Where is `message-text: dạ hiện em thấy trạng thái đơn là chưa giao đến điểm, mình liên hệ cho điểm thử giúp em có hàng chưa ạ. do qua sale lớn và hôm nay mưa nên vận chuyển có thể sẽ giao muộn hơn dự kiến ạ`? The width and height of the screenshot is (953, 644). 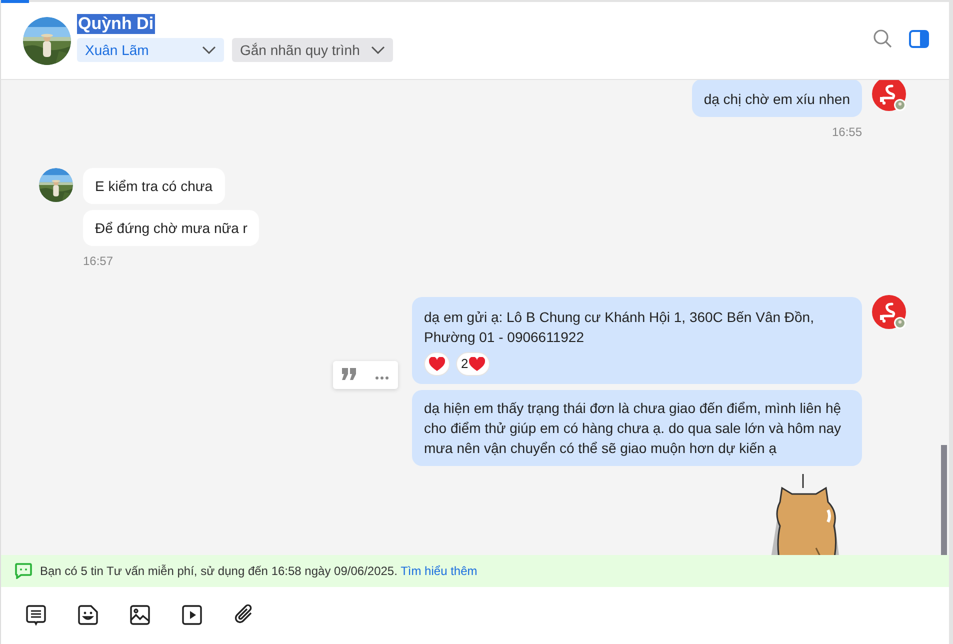 message-text: dạ hiện em thấy trạng thái đơn là chưa giao đến điểm, mình liên hệ cho điểm thử giúp em có hàng chưa ạ. do qua sale lớn và hôm nay mưa nên vận chuyển có thể sẽ giao muộn hơn dự kiến ạ is located at coordinates (633, 428).